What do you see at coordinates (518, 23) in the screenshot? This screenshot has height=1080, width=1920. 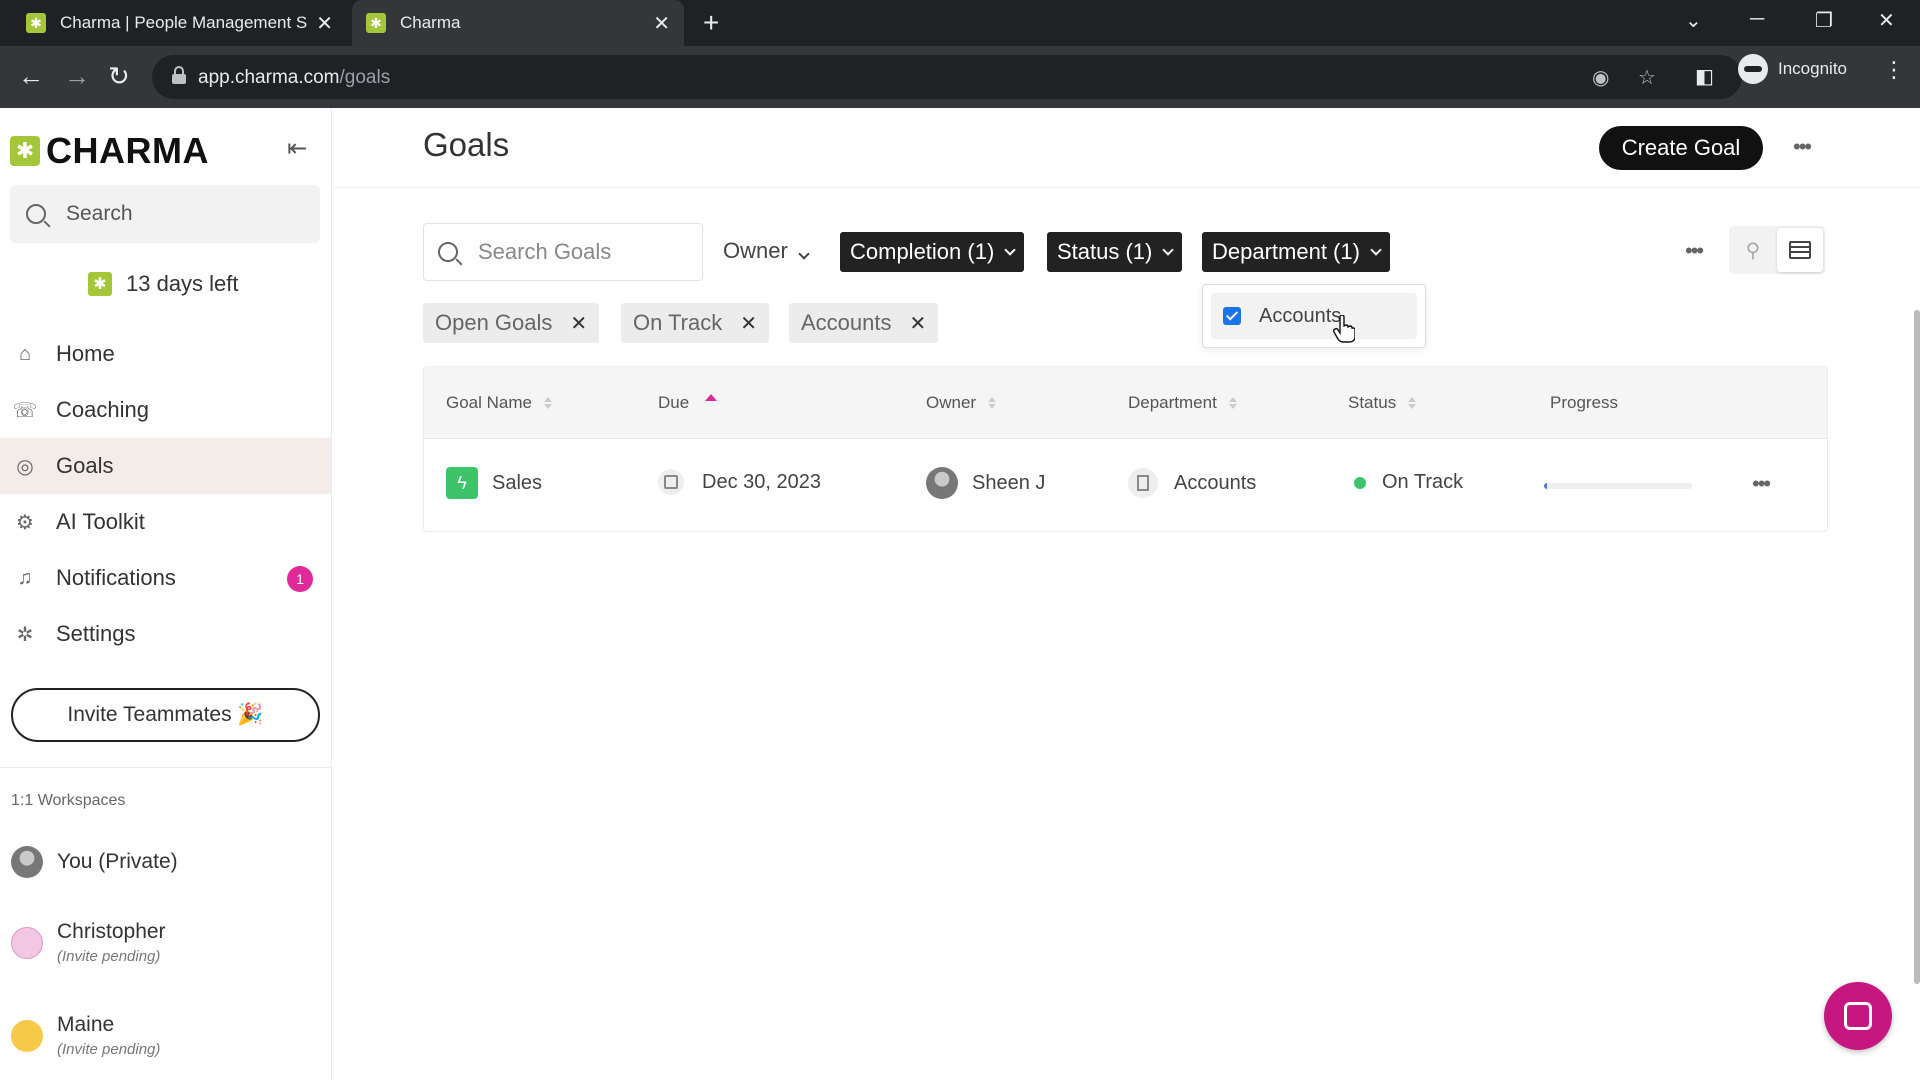 I see `browser-tab-charma: ✱ Charma ✕` at bounding box center [518, 23].